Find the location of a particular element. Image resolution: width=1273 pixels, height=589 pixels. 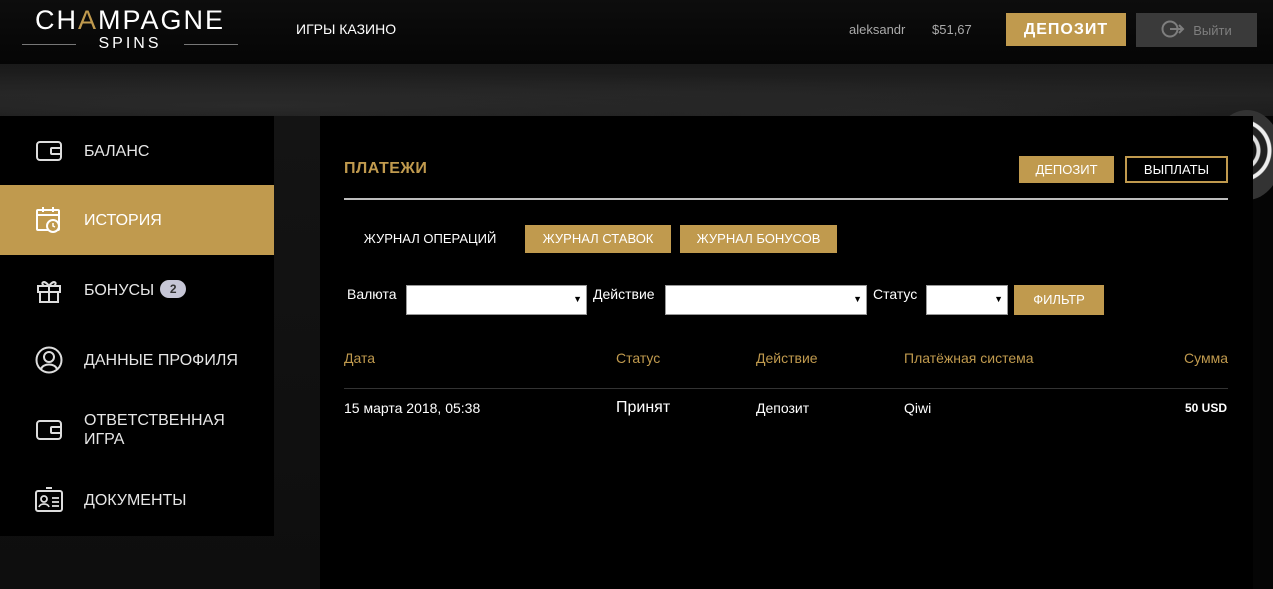

tab-bonuses-log: ЖУРНАЛ БОНУСОВ is located at coordinates (758, 239).